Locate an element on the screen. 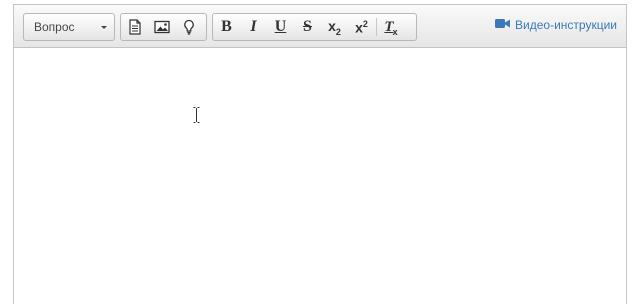  italic-label: I is located at coordinates (253, 26).